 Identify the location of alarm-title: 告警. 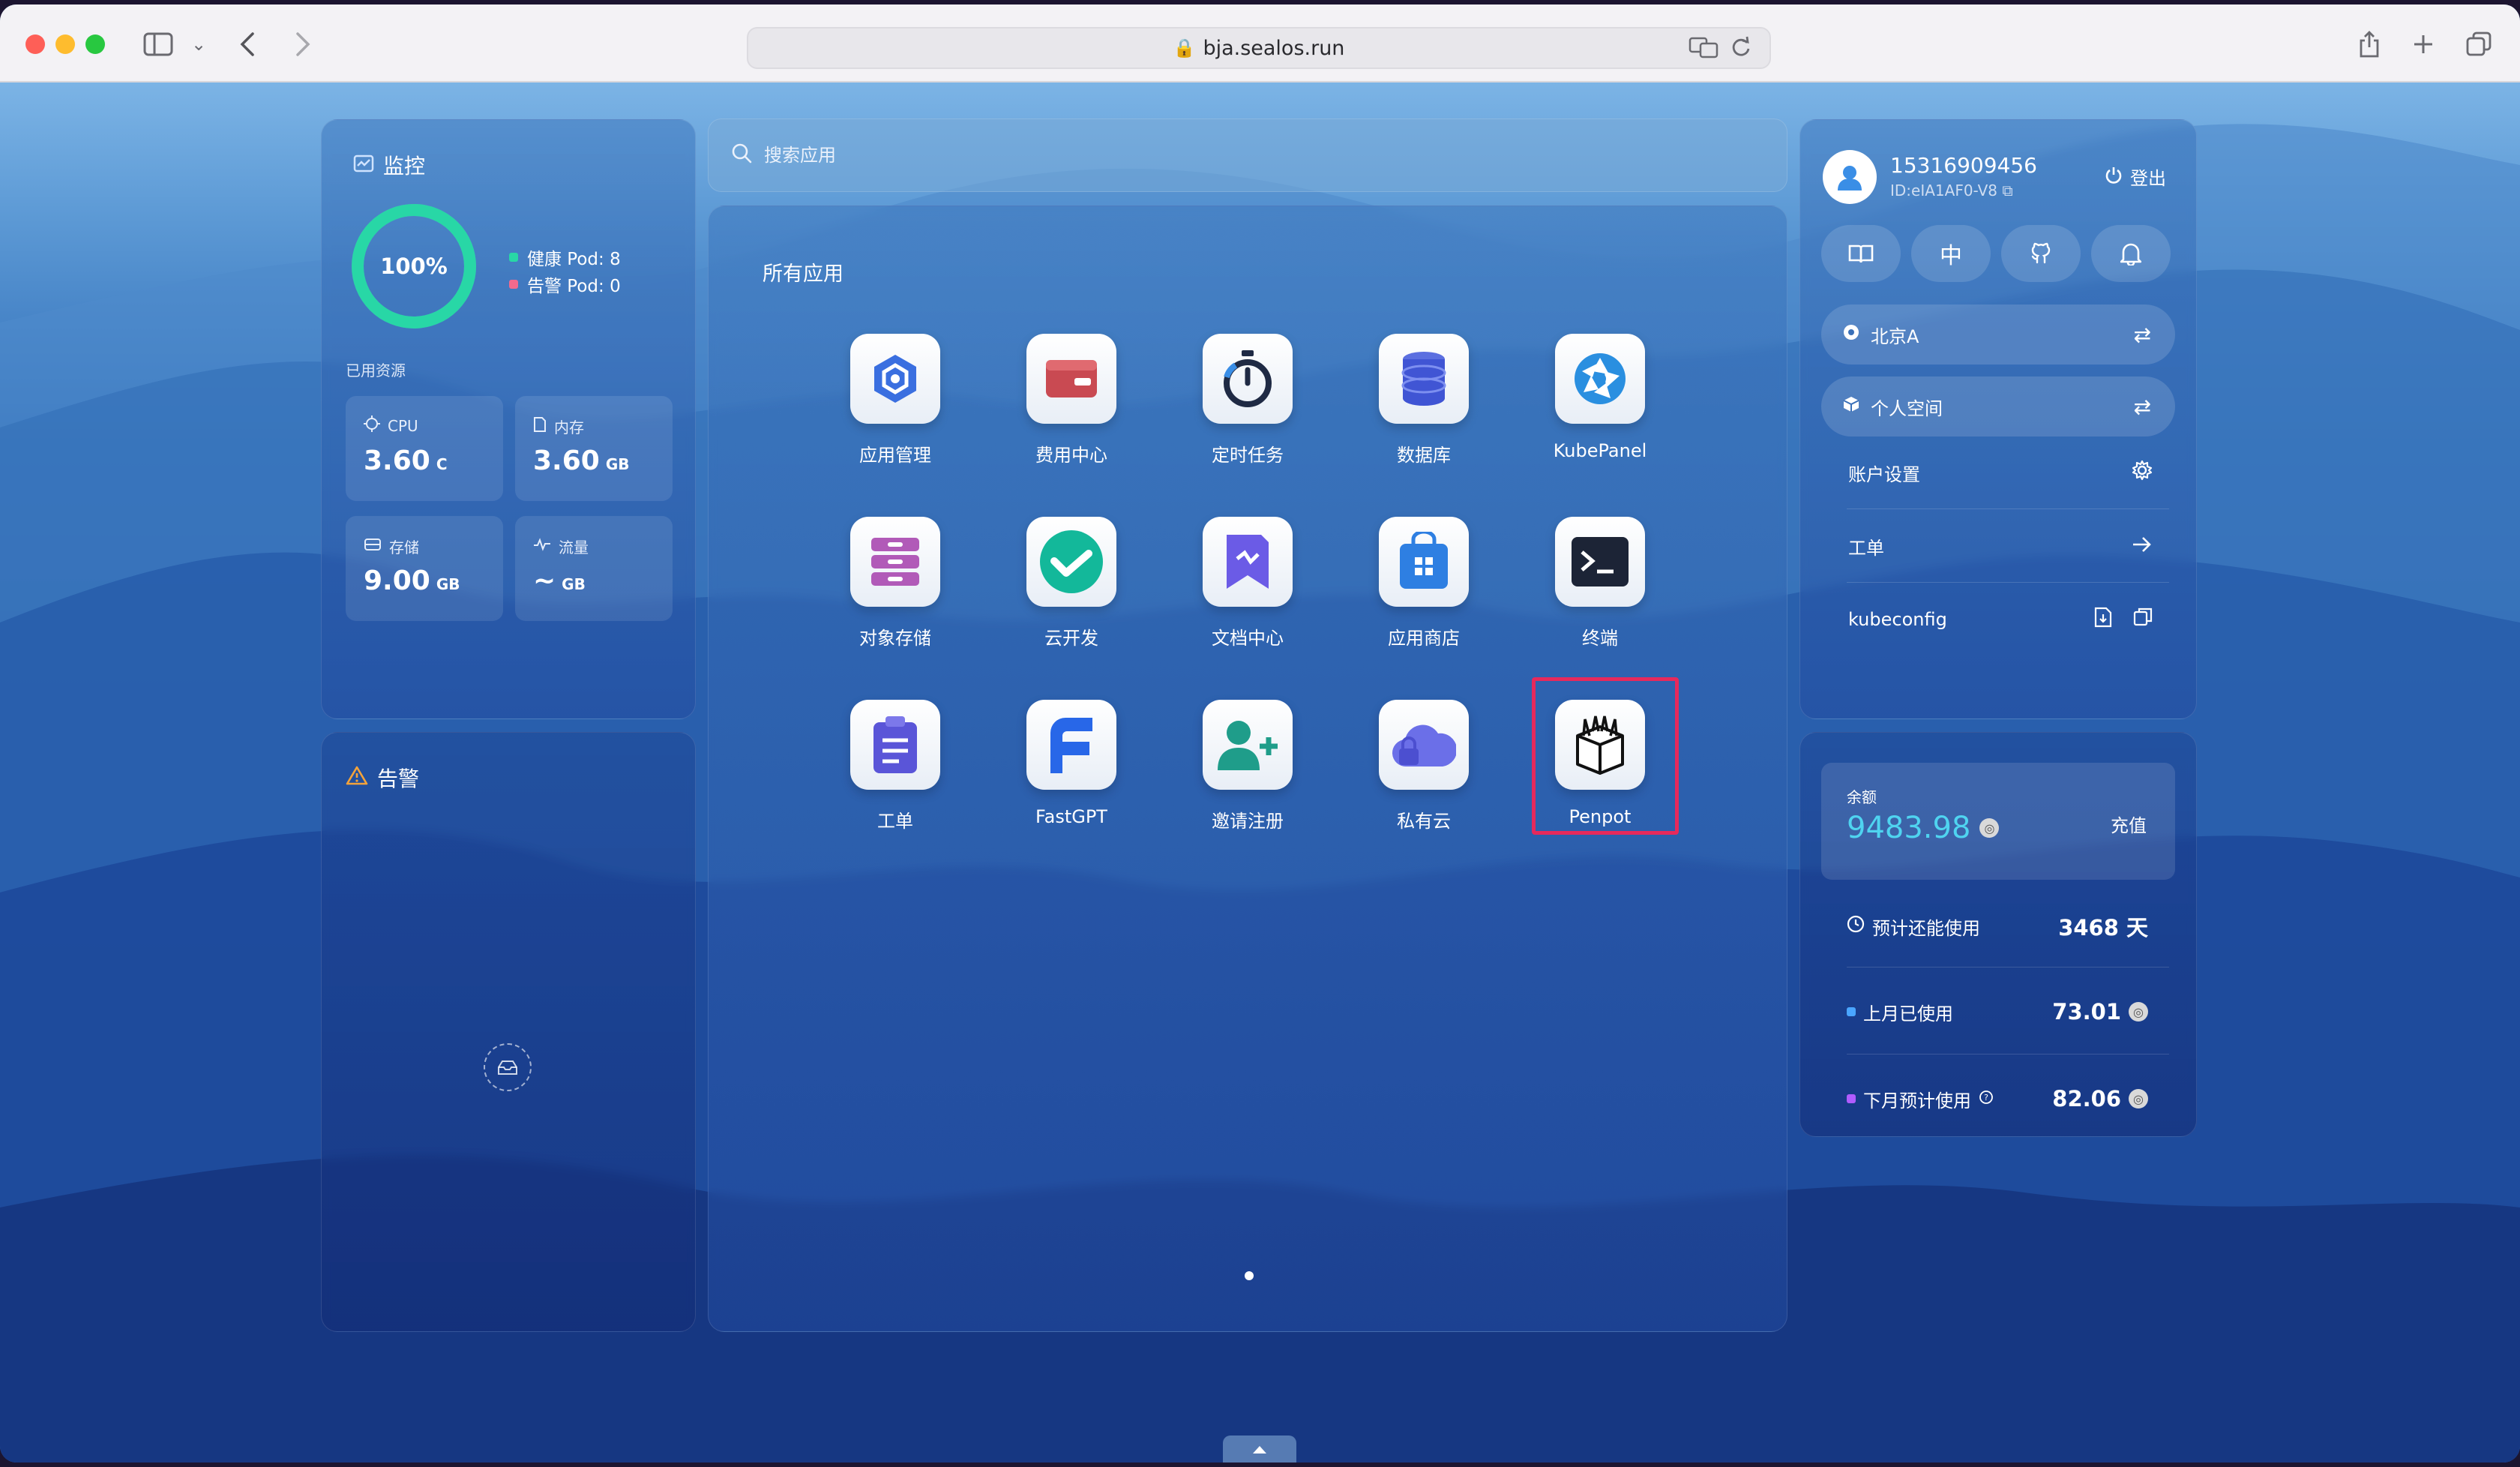
(382, 778).